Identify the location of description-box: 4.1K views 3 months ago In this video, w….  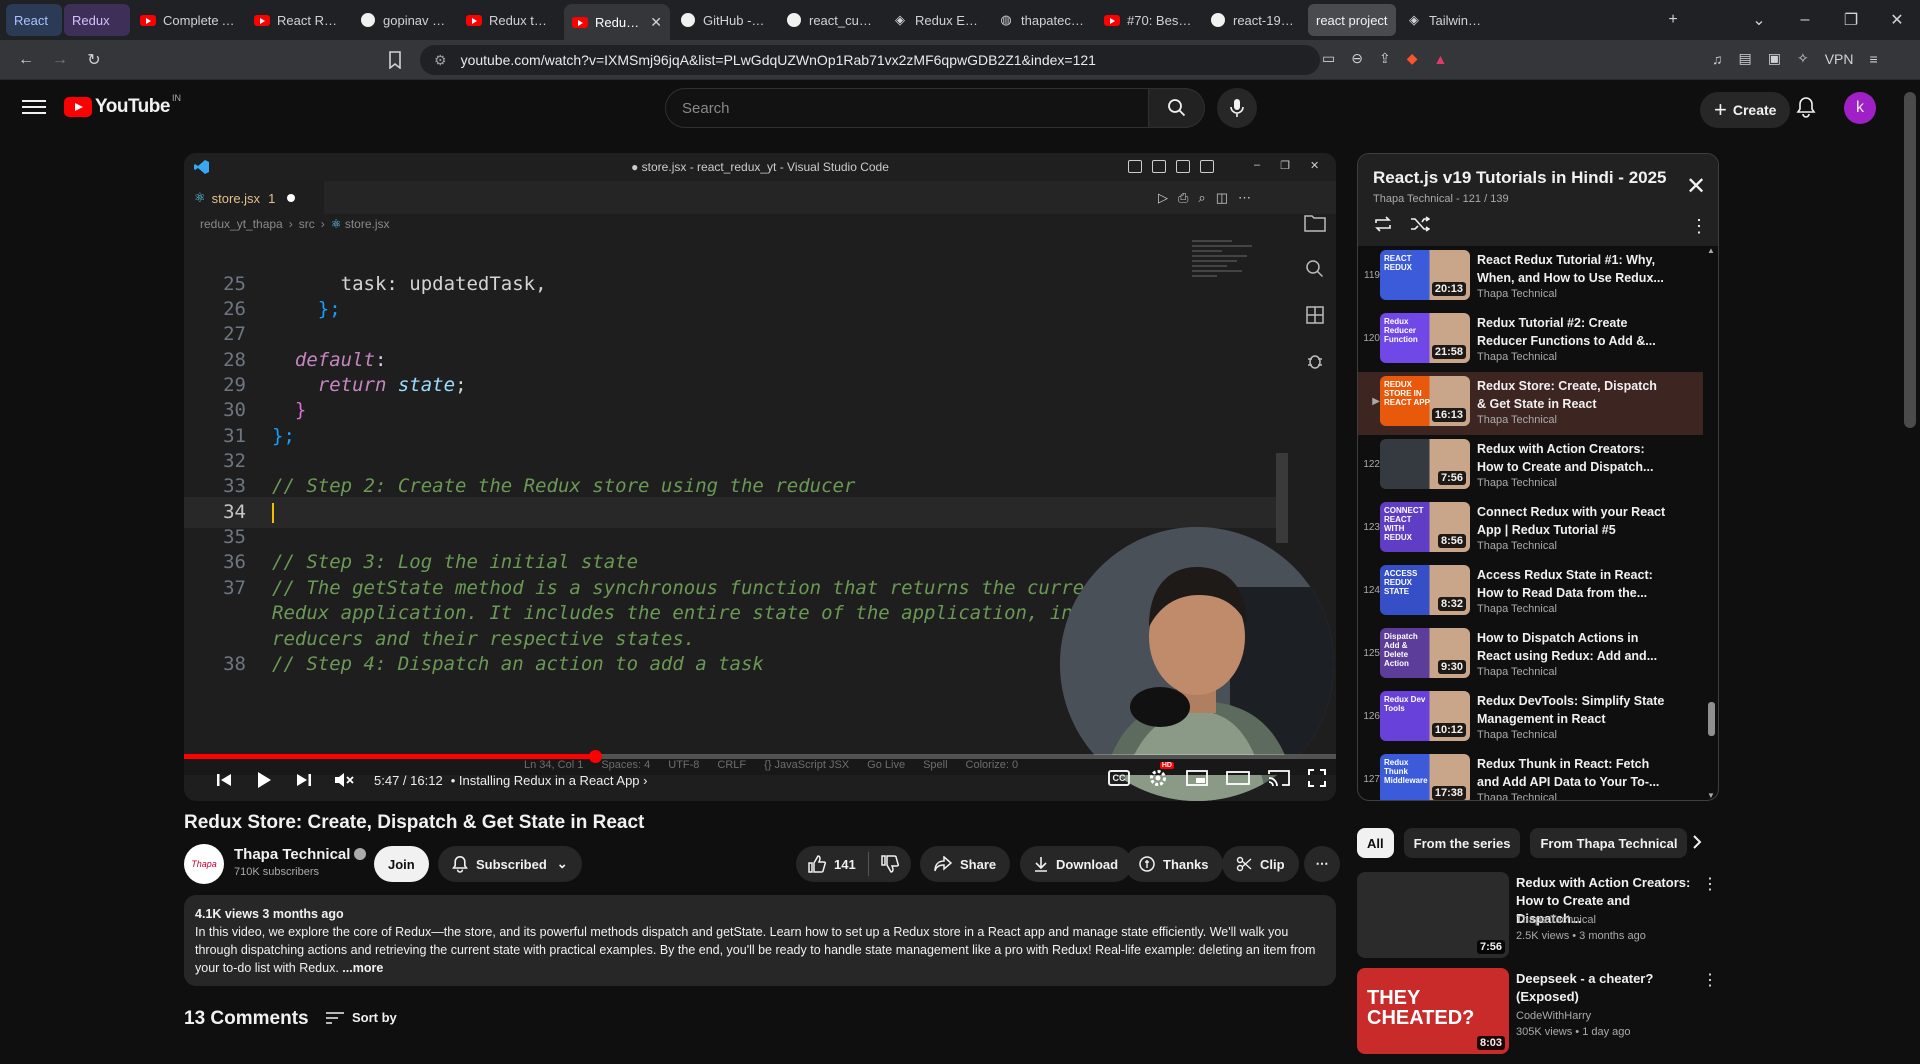
(760, 940).